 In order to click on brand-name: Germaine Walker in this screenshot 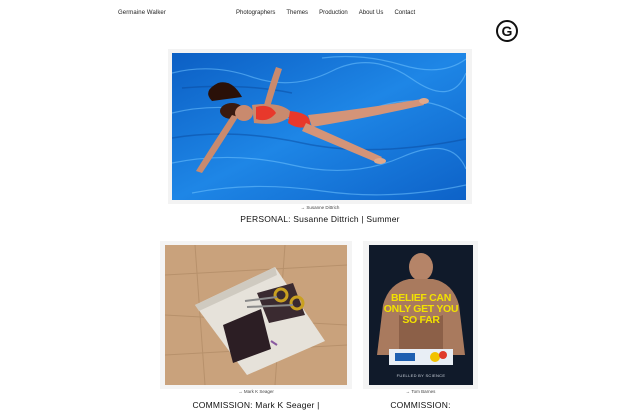, I will do `click(142, 13)`.